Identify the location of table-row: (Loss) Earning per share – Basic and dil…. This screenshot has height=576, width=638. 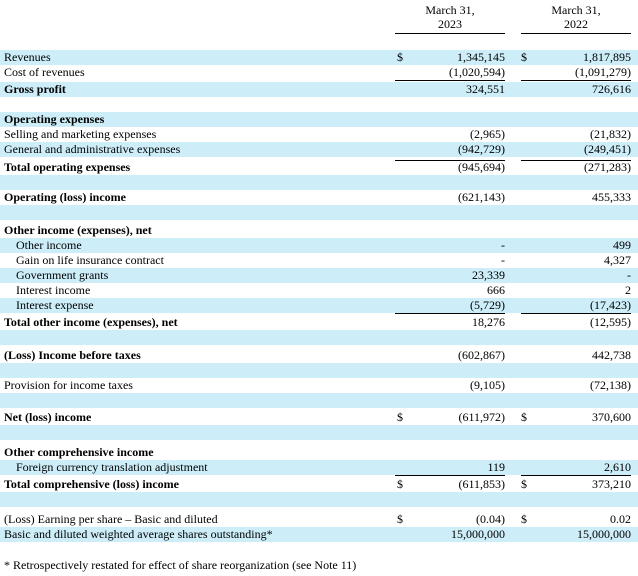
(319, 519).